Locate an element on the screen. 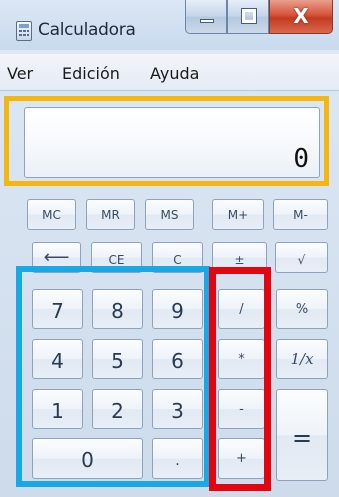 Image resolution: width=339 pixels, height=497 pixels. maximize-button is located at coordinates (248, 17).